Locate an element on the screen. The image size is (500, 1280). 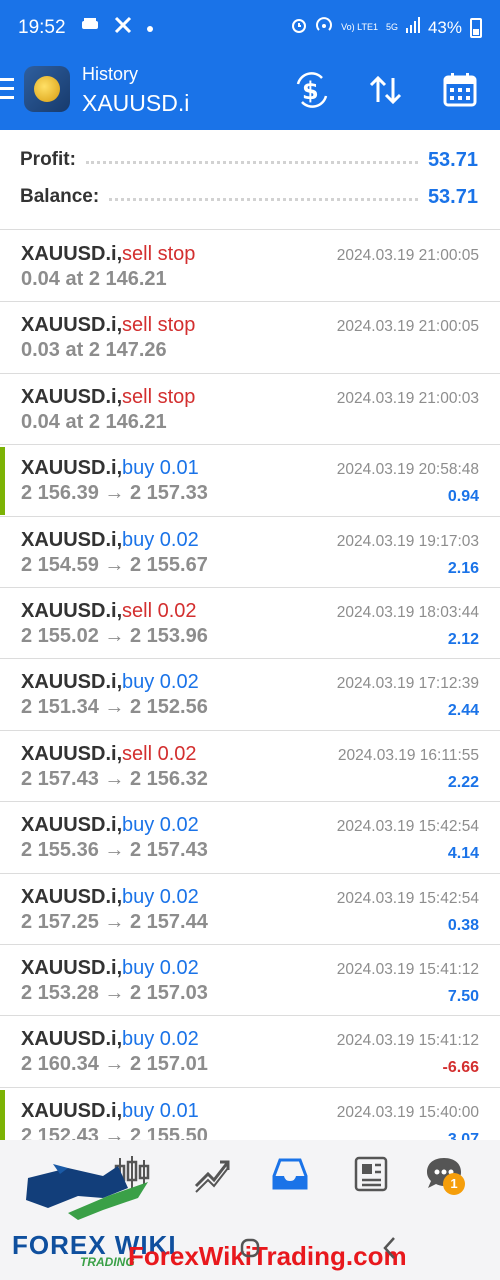
trade-profit: 3.07 is located at coordinates (463, 1135).